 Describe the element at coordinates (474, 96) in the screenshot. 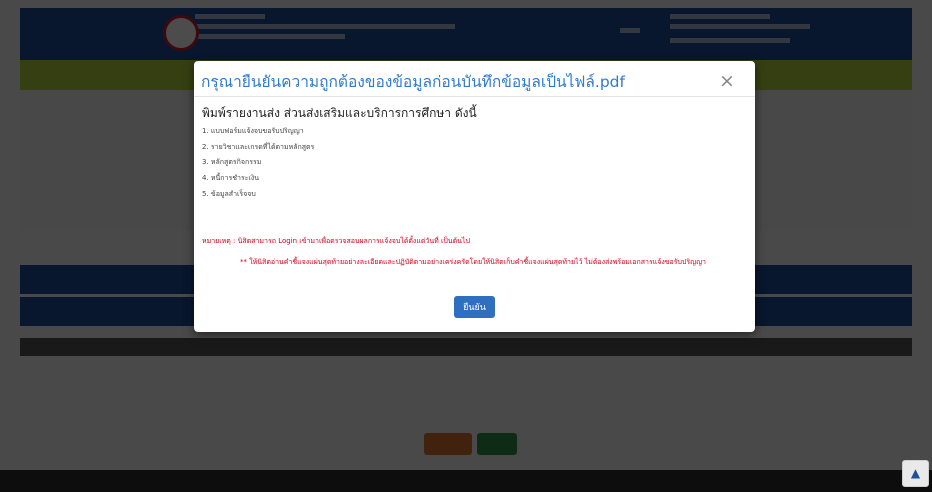

I see `modal-divider` at that location.